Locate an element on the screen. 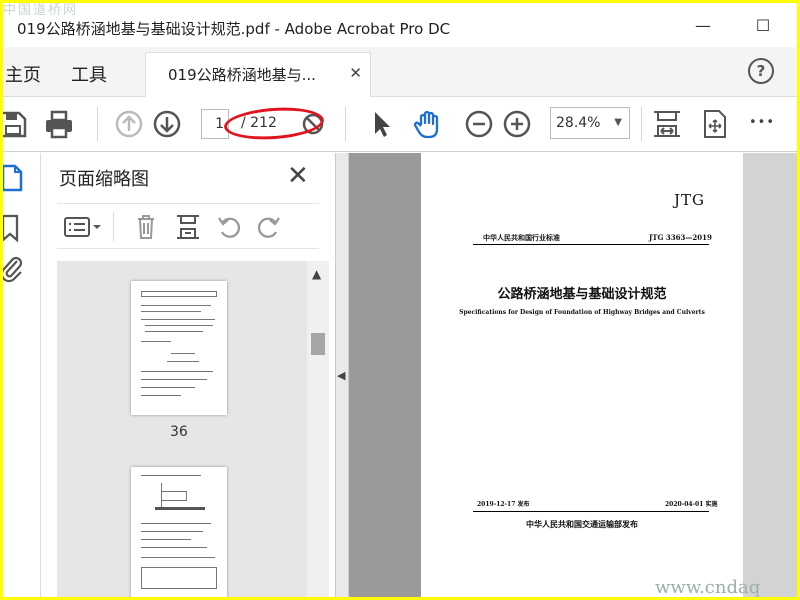 The height and width of the screenshot is (600, 800). site-watermark: 中国道桥网 is located at coordinates (41, 10).